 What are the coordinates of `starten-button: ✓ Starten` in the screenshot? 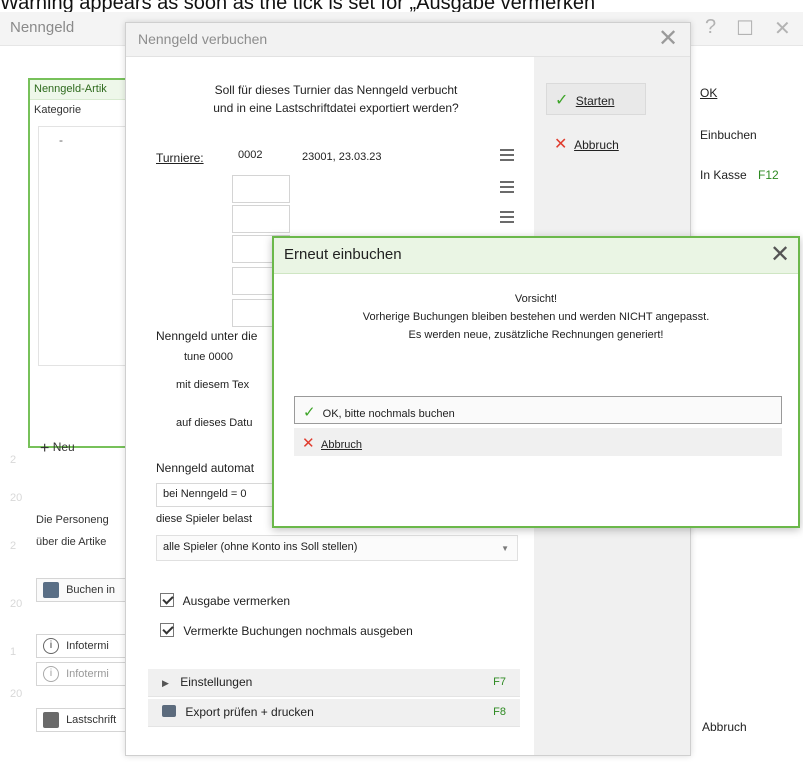 It's located at (596, 99).